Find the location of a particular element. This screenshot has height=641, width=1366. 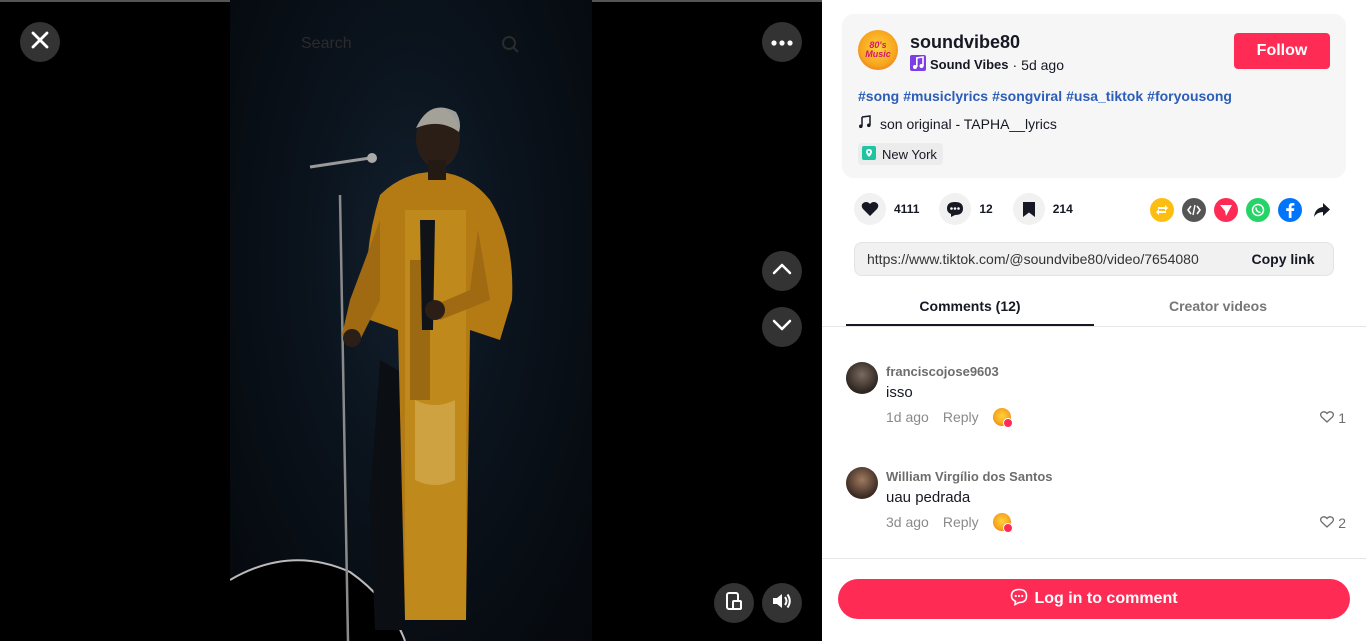

save-count: 214 is located at coordinates (1062, 209).